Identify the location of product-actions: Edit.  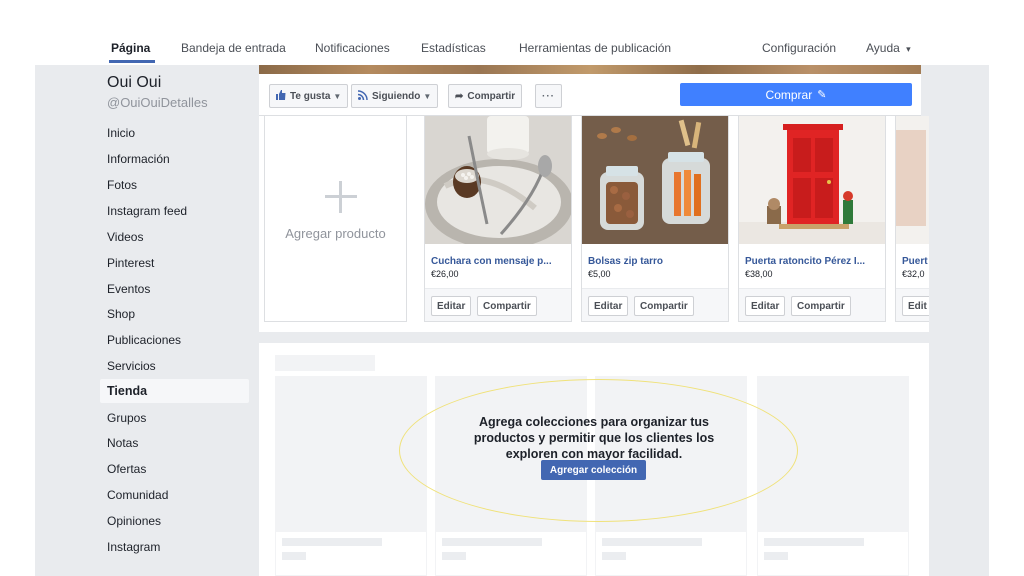
(912, 304).